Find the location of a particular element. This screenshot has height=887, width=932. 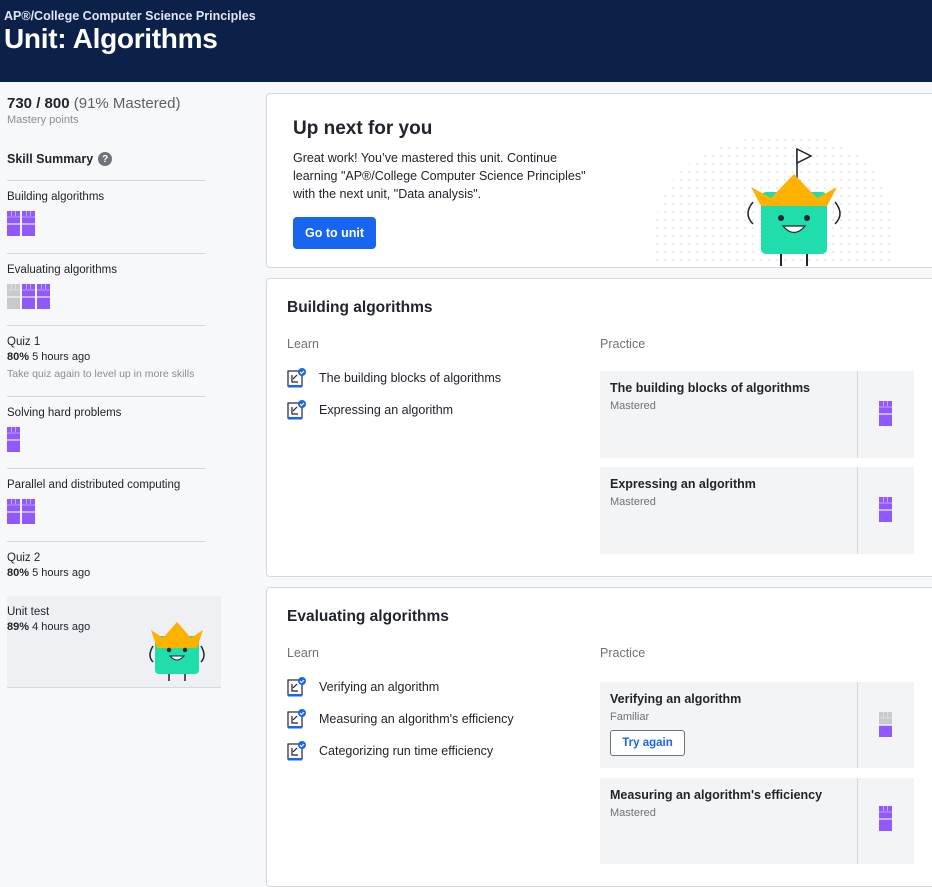

sidebar-item-quiz-2: Quiz 2 80% 5 hours ago is located at coordinates (106, 569).